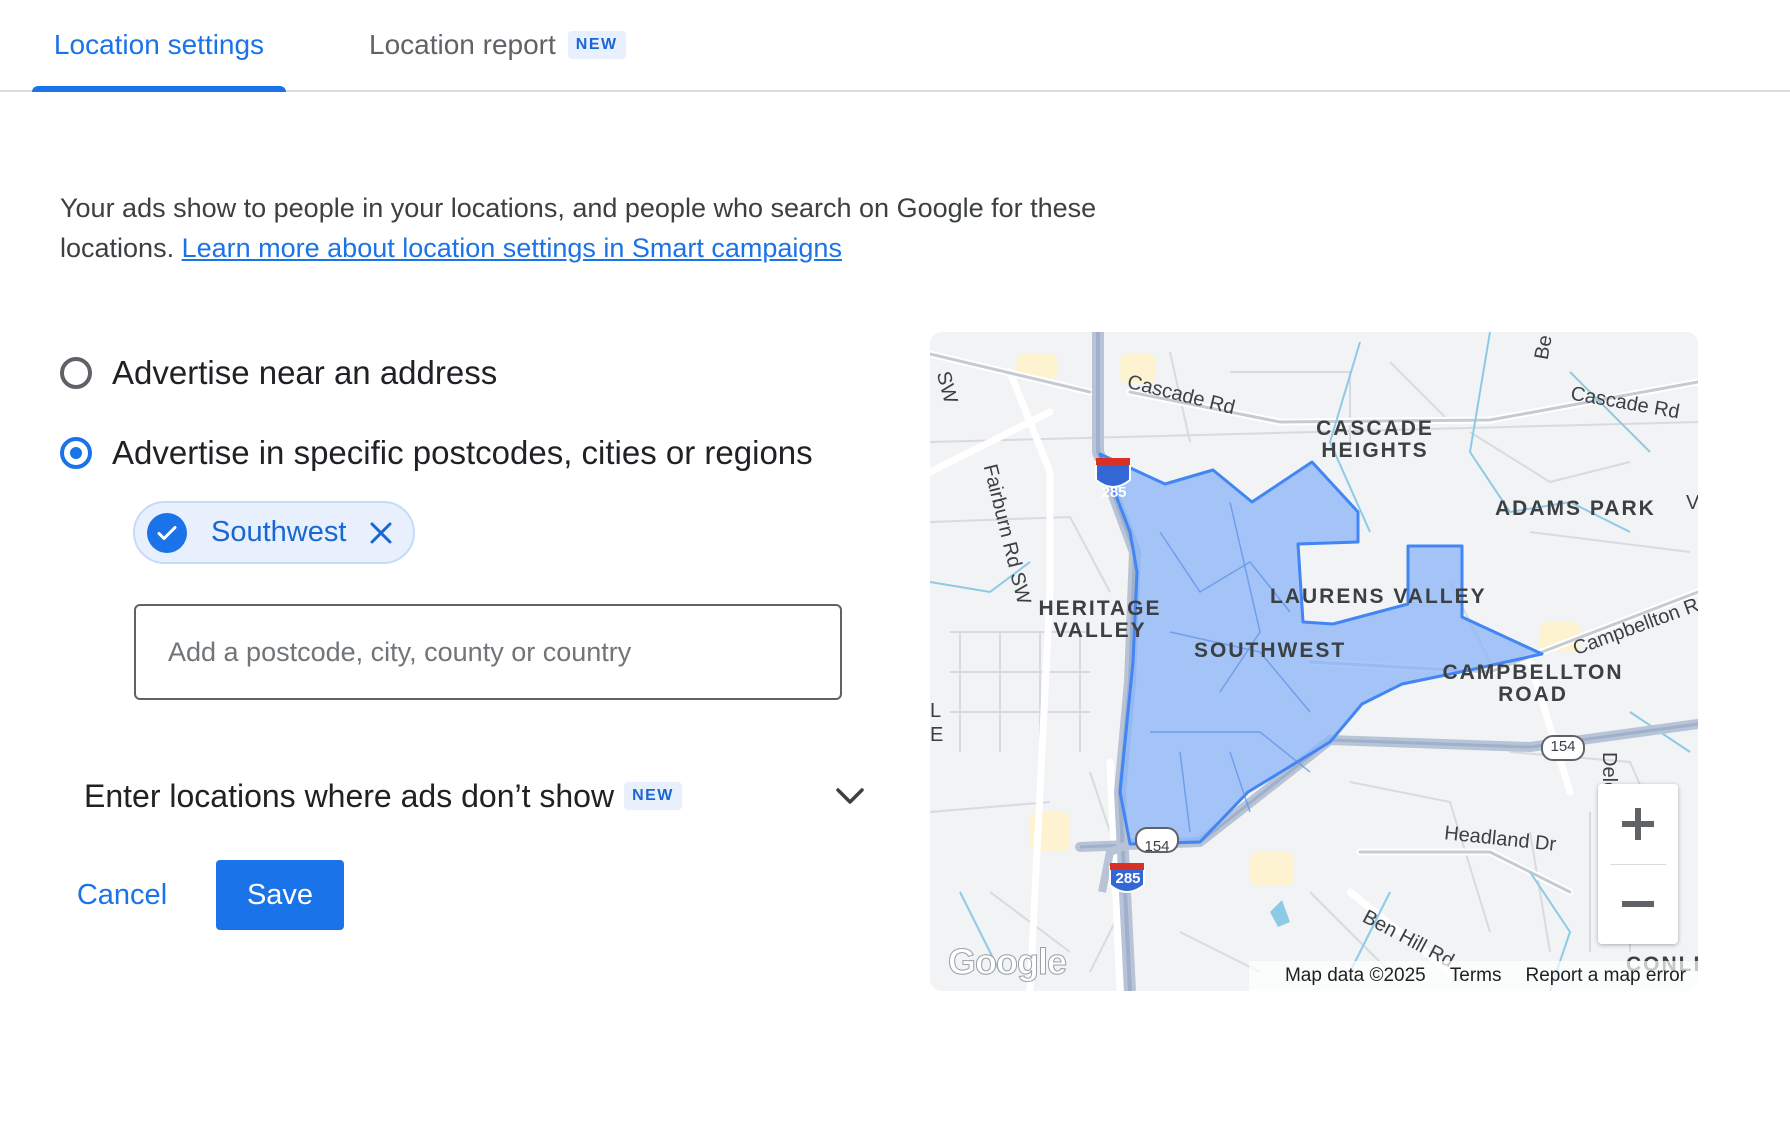 The image size is (1790, 1146). What do you see at coordinates (1543, 347) in the screenshot?
I see `map-road-label: Be` at bounding box center [1543, 347].